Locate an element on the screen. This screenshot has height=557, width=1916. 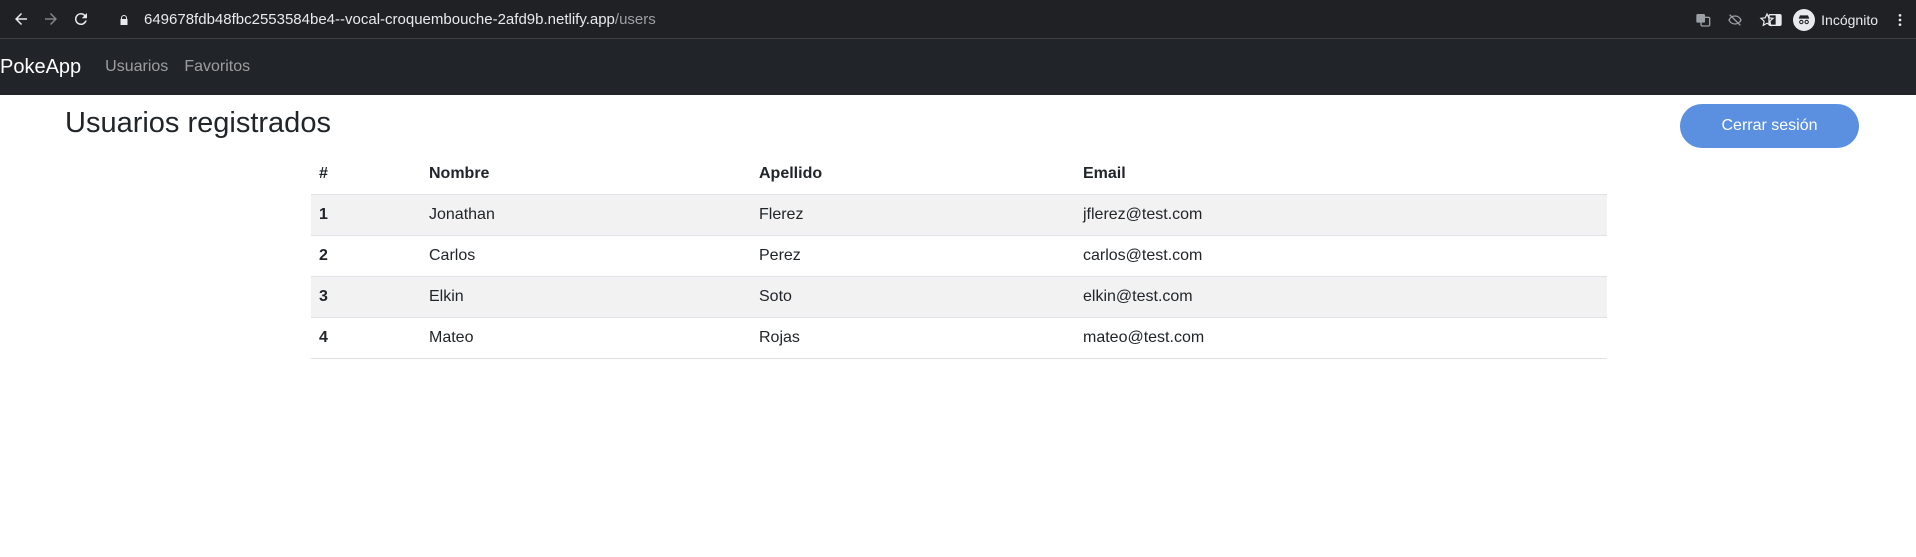
row-email: mateo@test.com is located at coordinates (1341, 338).